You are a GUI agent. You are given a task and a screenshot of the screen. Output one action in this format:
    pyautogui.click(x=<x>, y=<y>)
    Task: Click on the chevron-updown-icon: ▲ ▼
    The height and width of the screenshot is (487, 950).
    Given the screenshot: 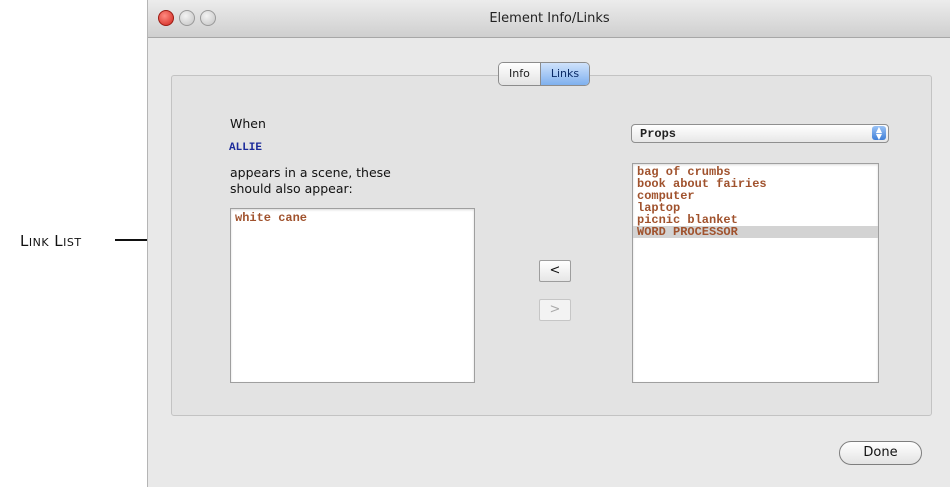 What is the action you would take?
    pyautogui.click(x=879, y=133)
    